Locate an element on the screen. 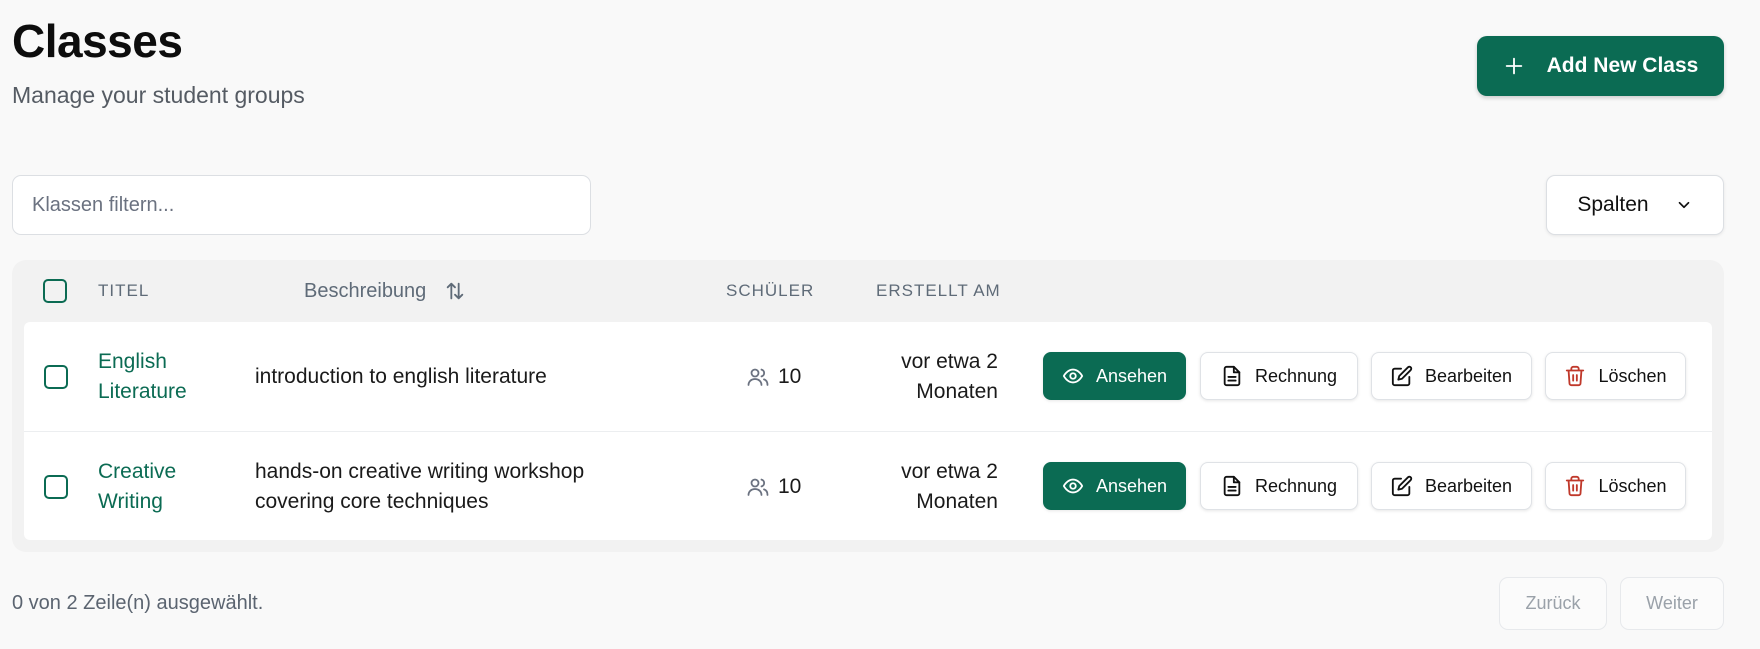 The width and height of the screenshot is (1760, 649). column-header-description-label: Beschreibung is located at coordinates (365, 290).